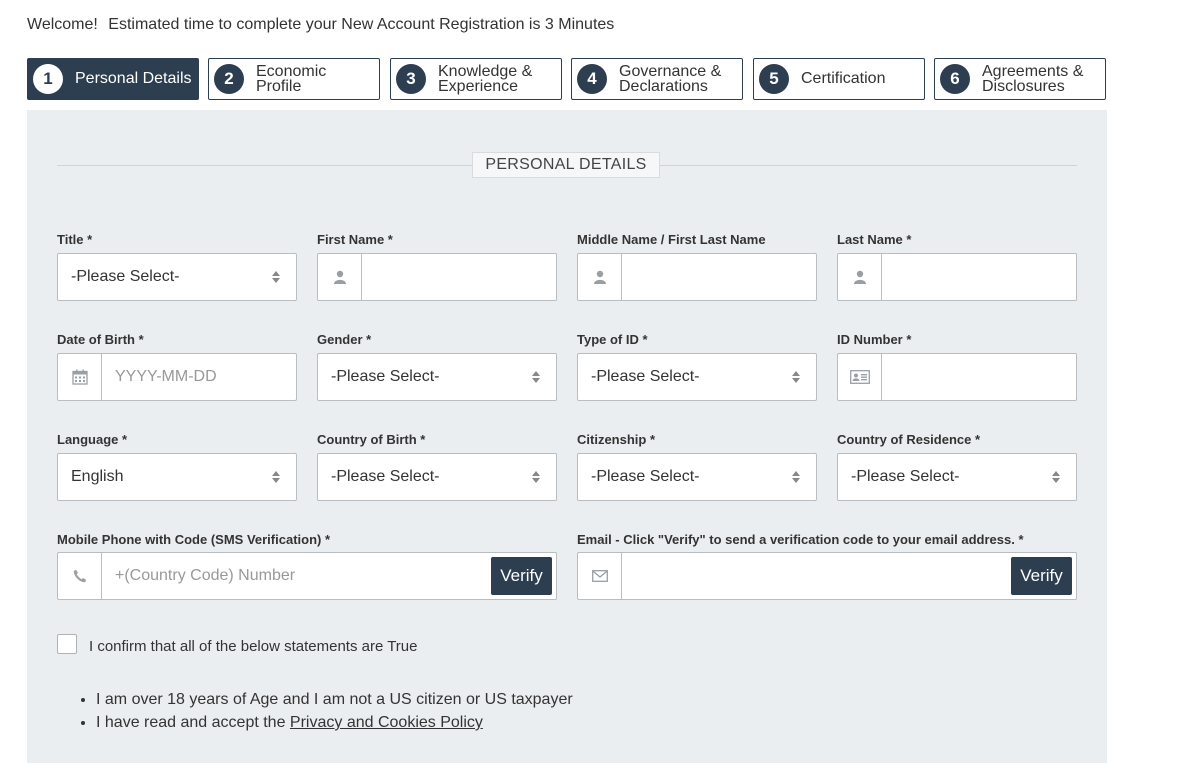 This screenshot has height=763, width=1201. I want to click on step-number: 6, so click(955, 79).